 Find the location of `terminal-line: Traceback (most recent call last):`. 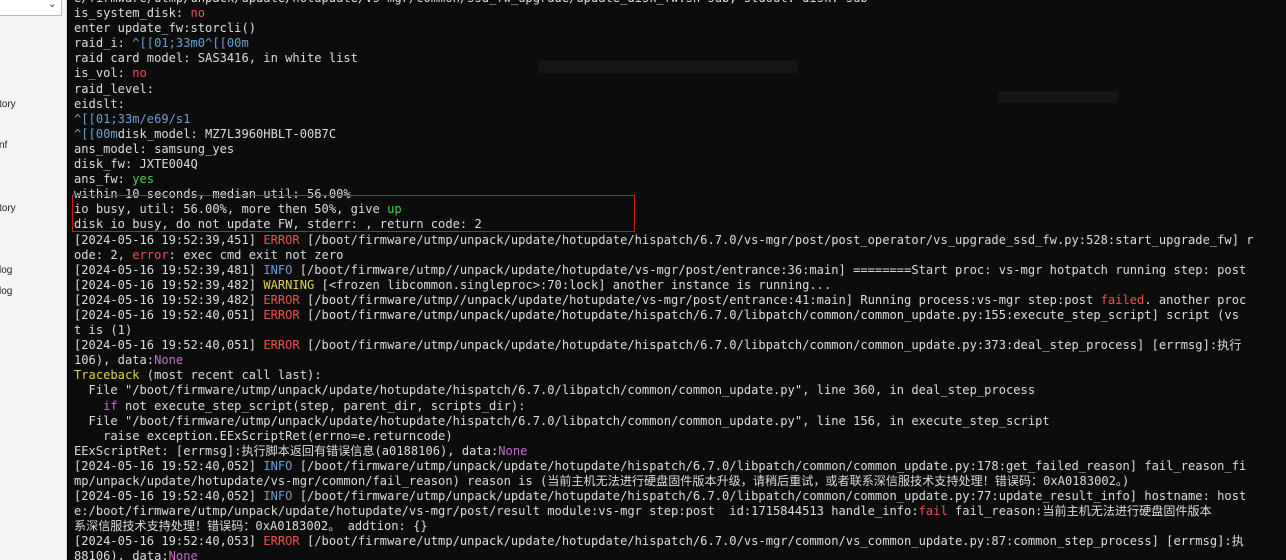

terminal-line: Traceback (most recent call last): is located at coordinates (664, 375).